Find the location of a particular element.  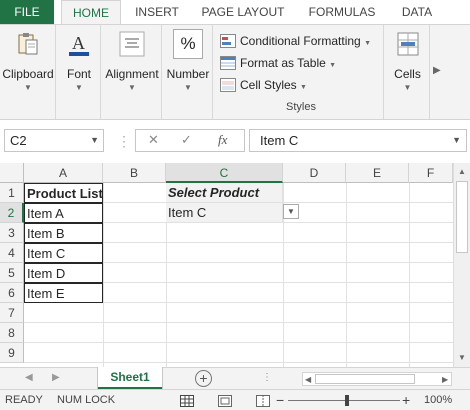

number-label: Number is located at coordinates (188, 74).